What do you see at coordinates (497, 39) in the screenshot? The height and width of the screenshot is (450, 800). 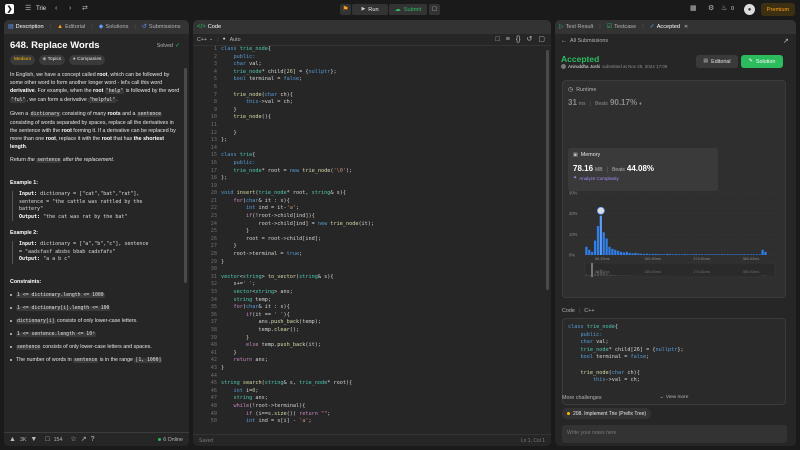 I see `bookmark-icon: □` at bounding box center [497, 39].